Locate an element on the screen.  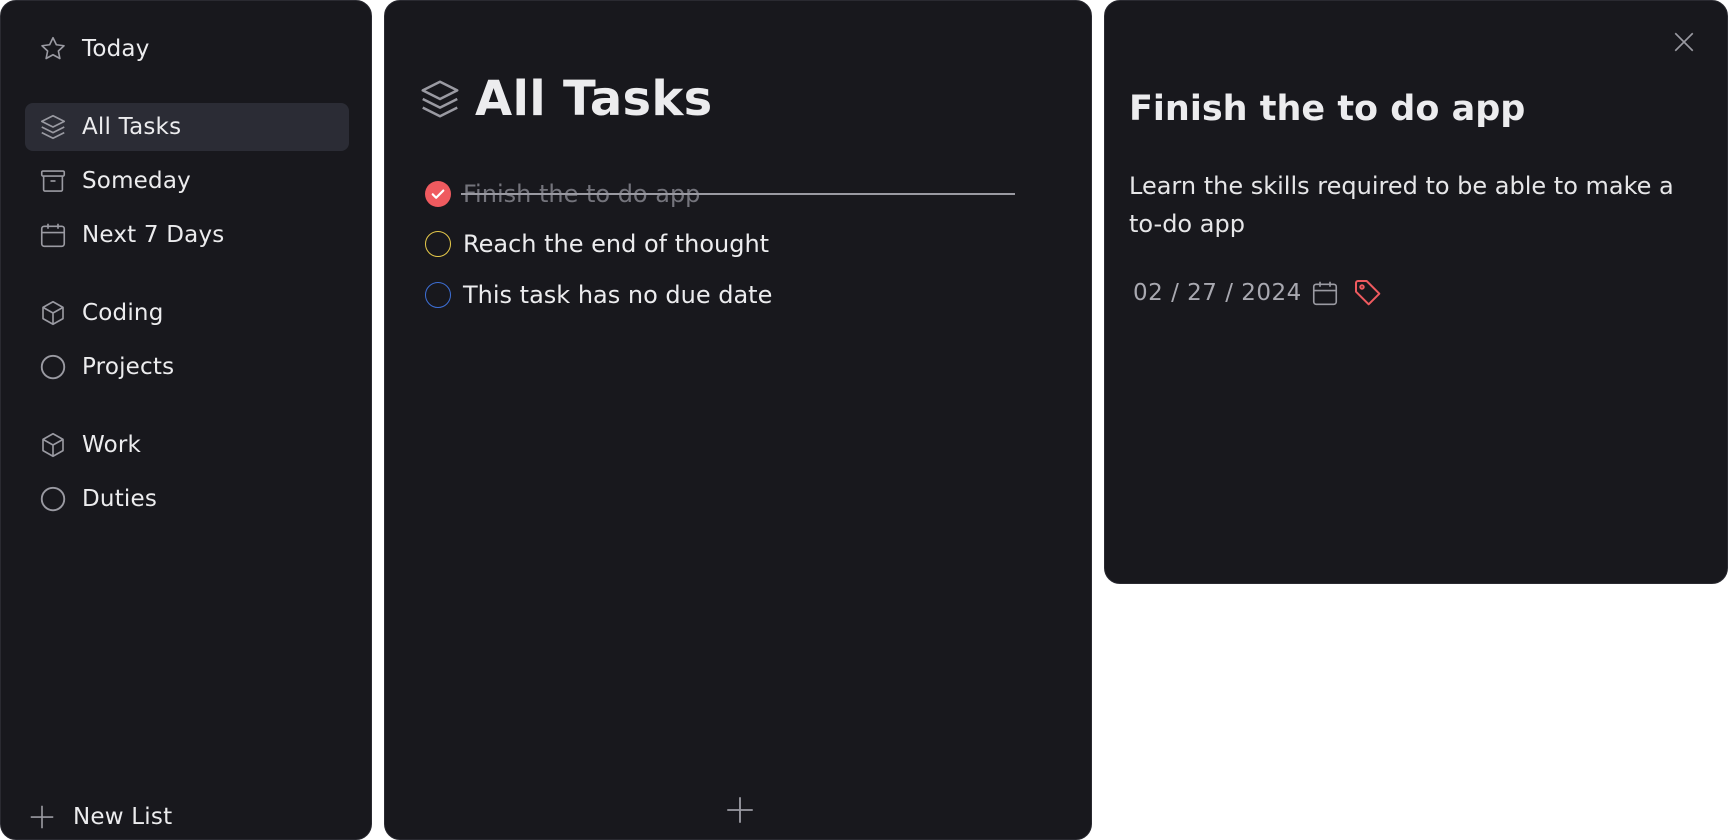
sidebar-item-someday: Someday is located at coordinates (187, 181).